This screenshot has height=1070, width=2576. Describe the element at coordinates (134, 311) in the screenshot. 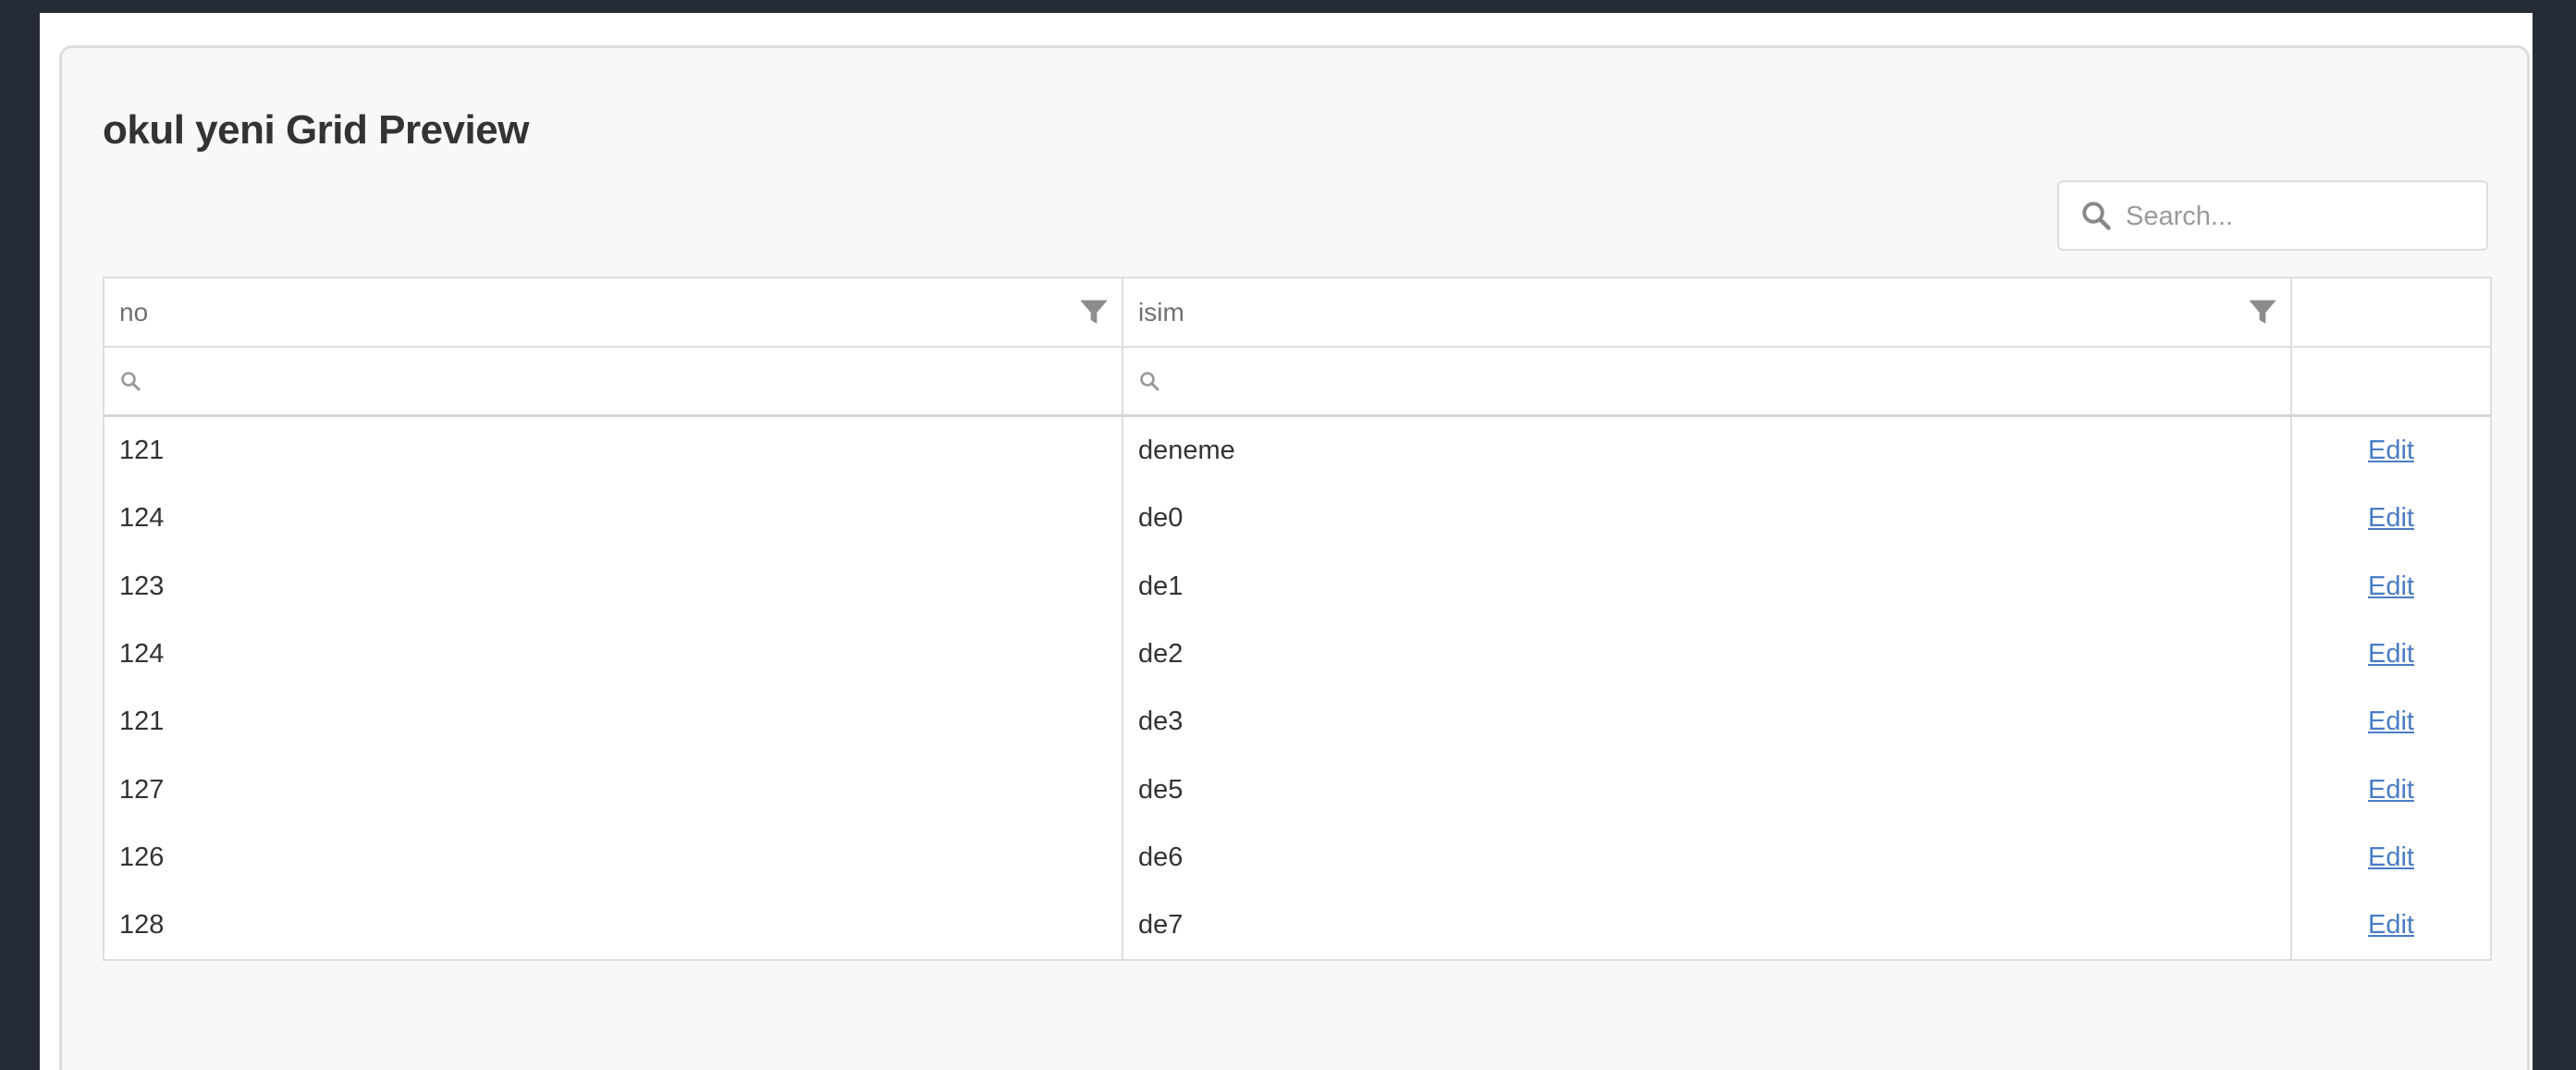

I see `column-header-label: no` at that location.